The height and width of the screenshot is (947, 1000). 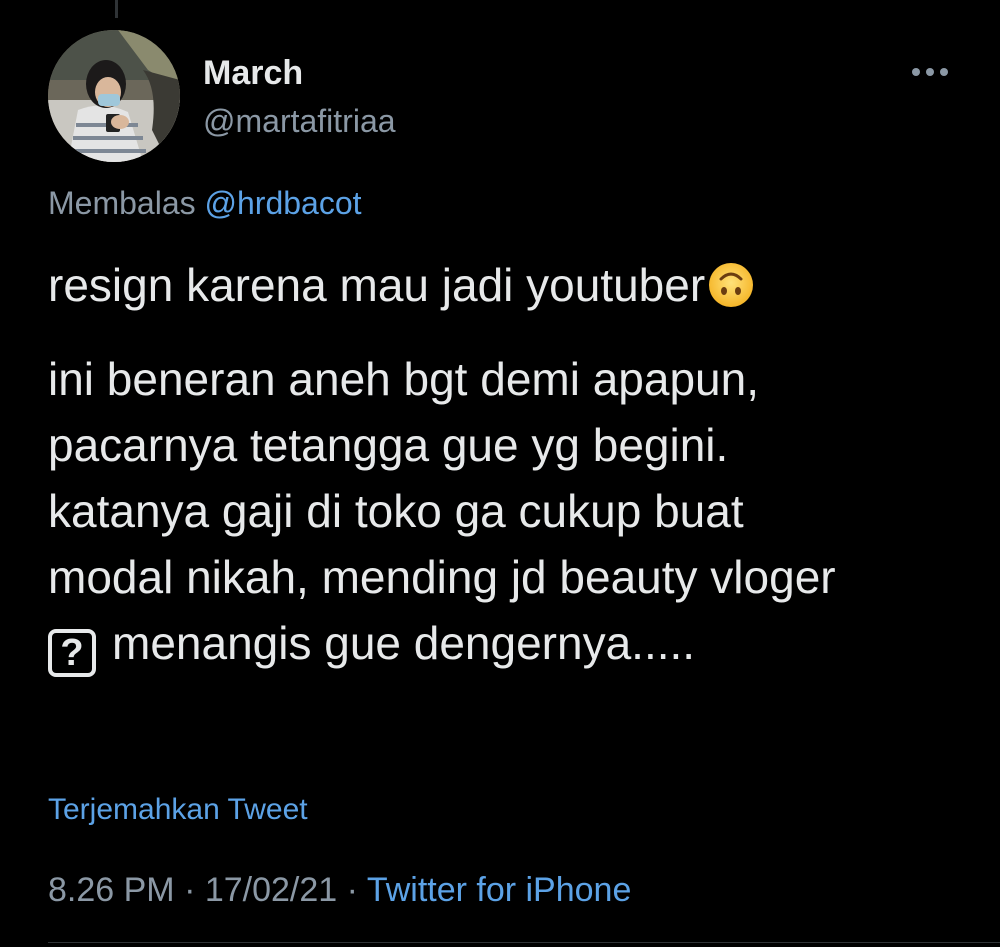 I want to click on thread-connector-line, so click(x=116, y=9).